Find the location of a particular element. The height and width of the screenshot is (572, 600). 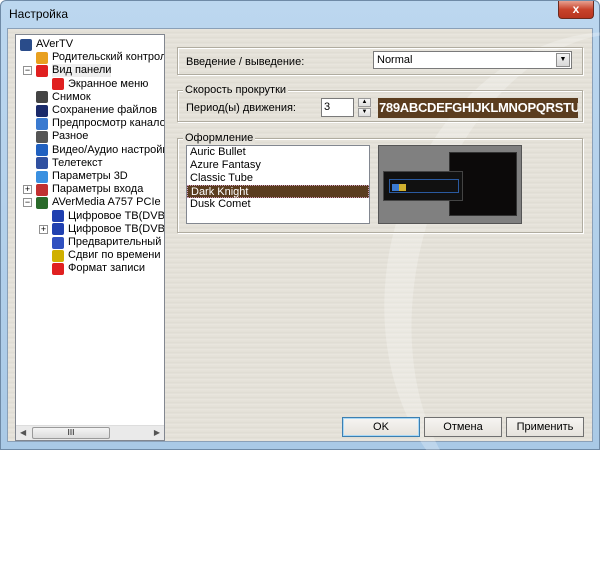

tree-item: Видео/Аудио настройки is located at coordinates (100, 150).